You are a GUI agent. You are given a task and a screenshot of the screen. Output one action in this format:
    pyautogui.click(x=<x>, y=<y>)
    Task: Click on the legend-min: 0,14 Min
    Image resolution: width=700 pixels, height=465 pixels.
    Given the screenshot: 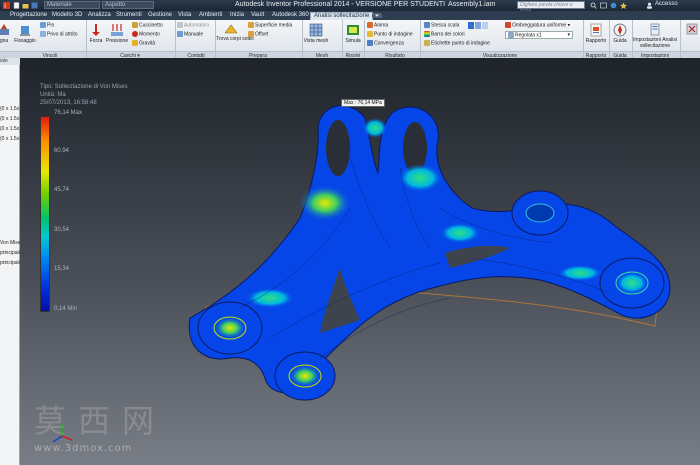 What is the action you would take?
    pyautogui.click(x=66, y=309)
    